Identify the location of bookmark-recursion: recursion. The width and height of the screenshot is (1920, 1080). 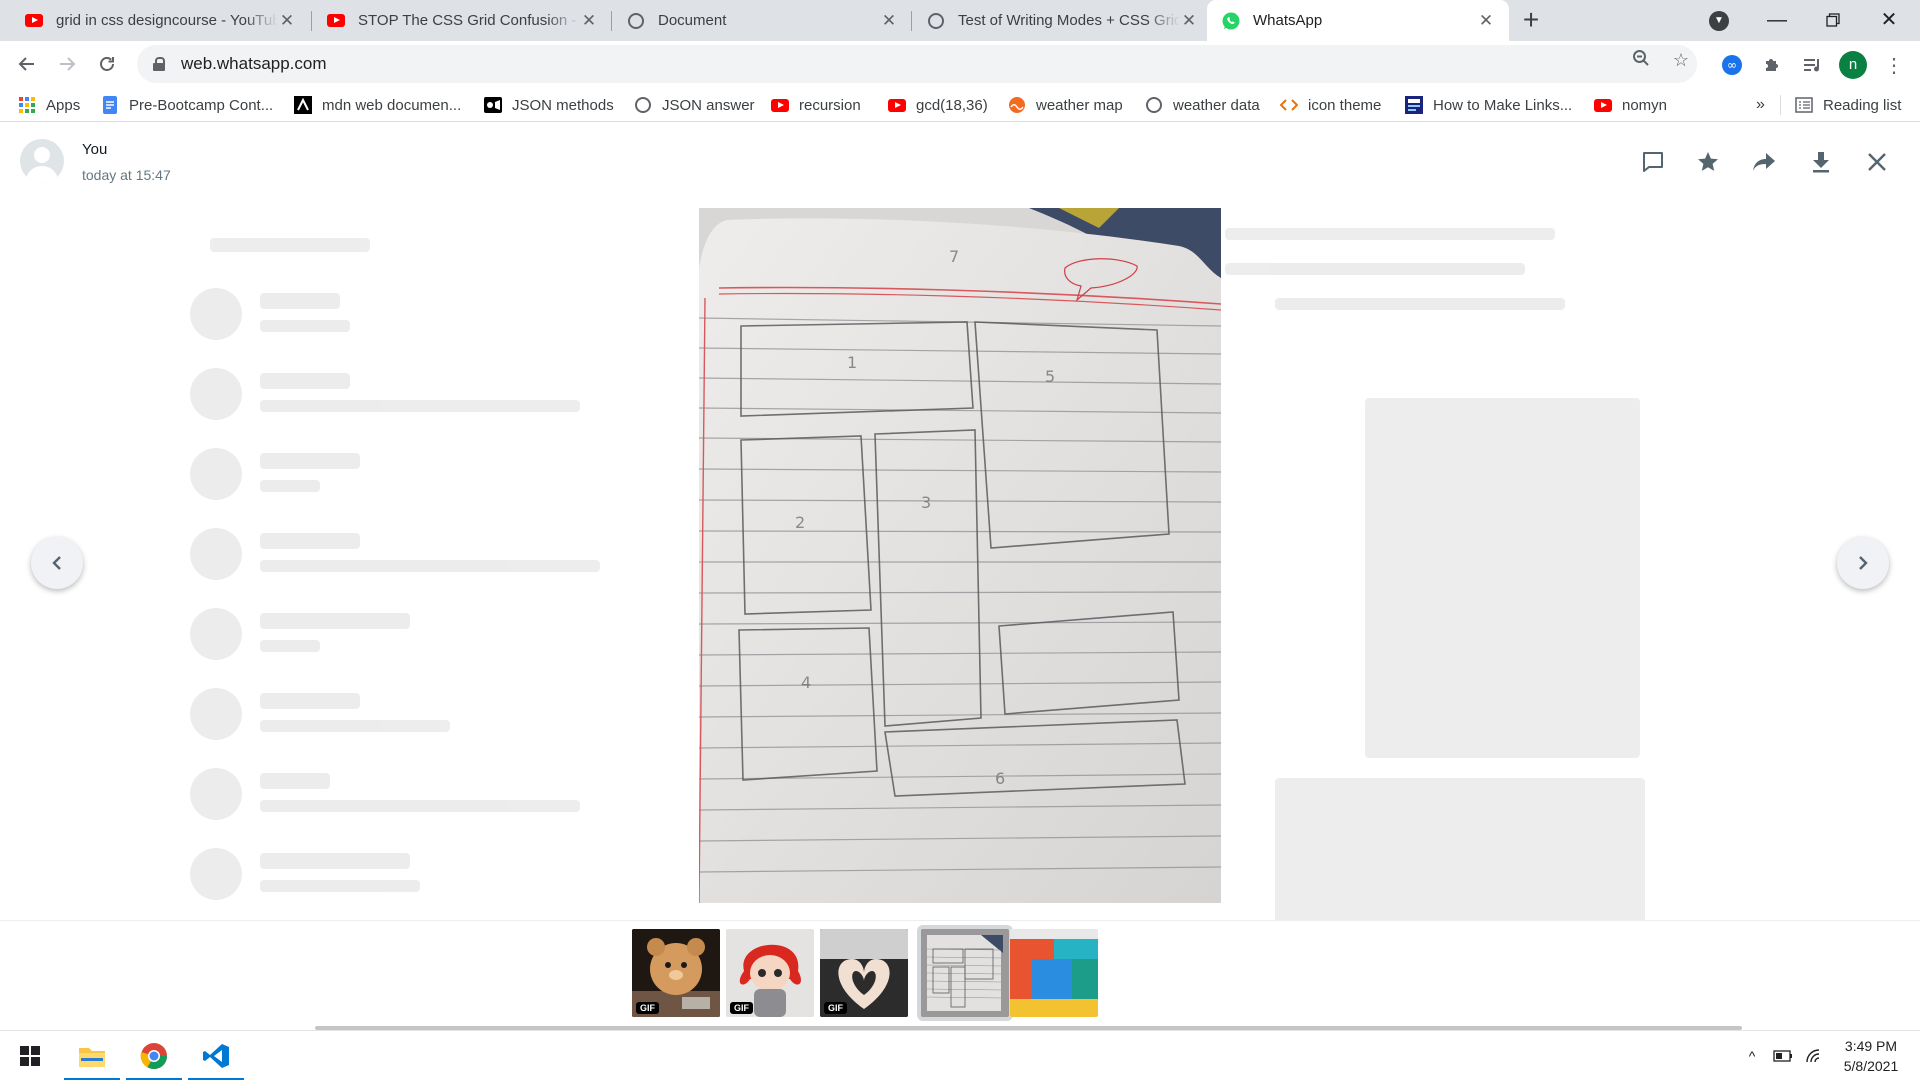
(816, 105).